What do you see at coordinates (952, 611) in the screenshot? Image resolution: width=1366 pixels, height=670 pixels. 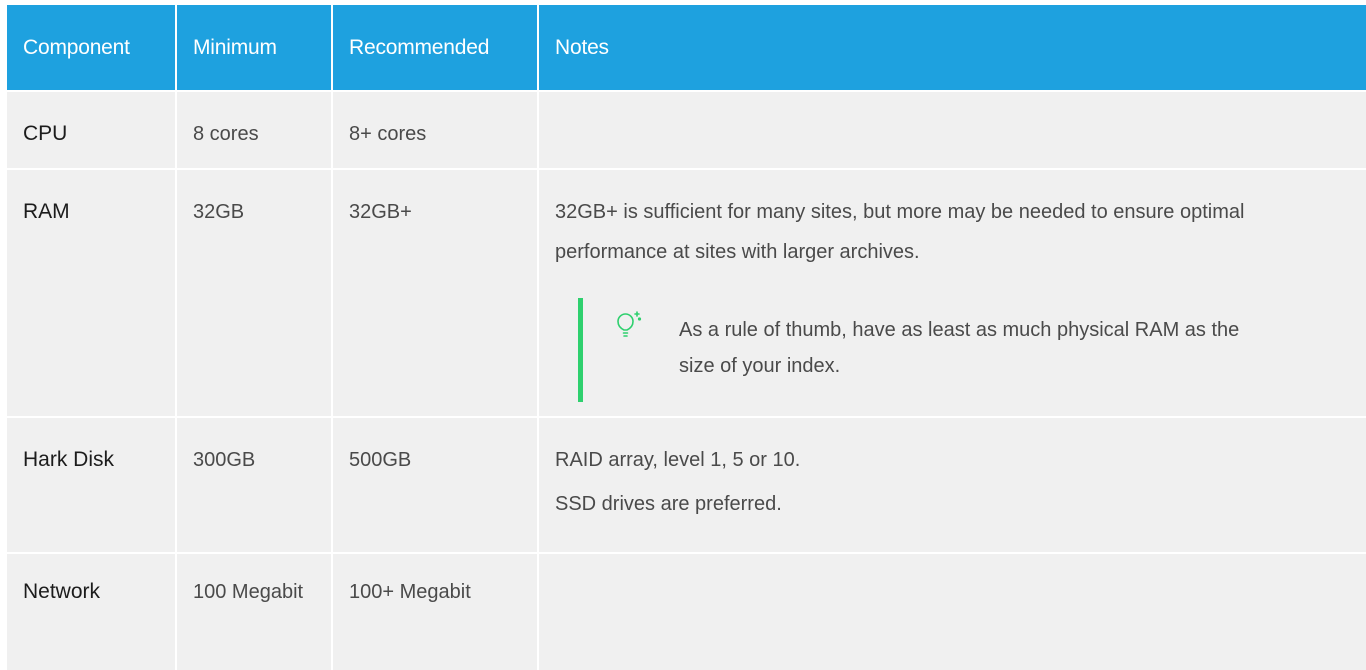 I see `network-notes` at bounding box center [952, 611].